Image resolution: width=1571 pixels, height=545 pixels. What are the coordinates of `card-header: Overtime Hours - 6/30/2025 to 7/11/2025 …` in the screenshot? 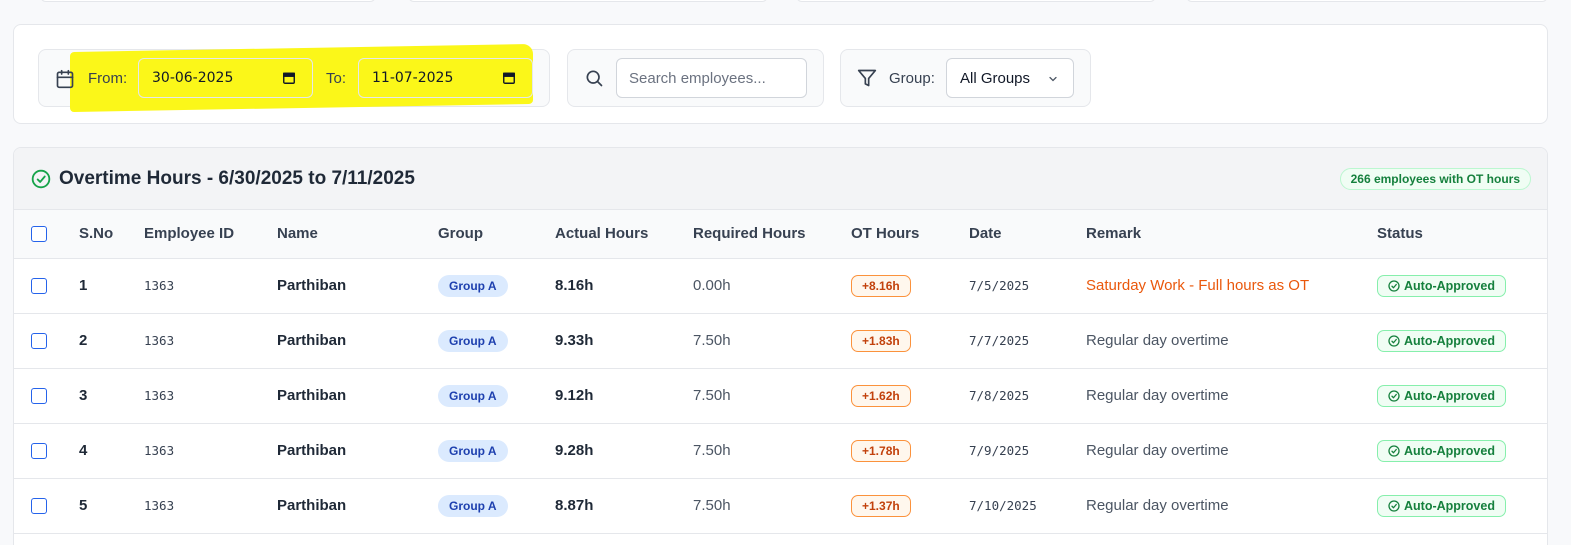 It's located at (780, 179).